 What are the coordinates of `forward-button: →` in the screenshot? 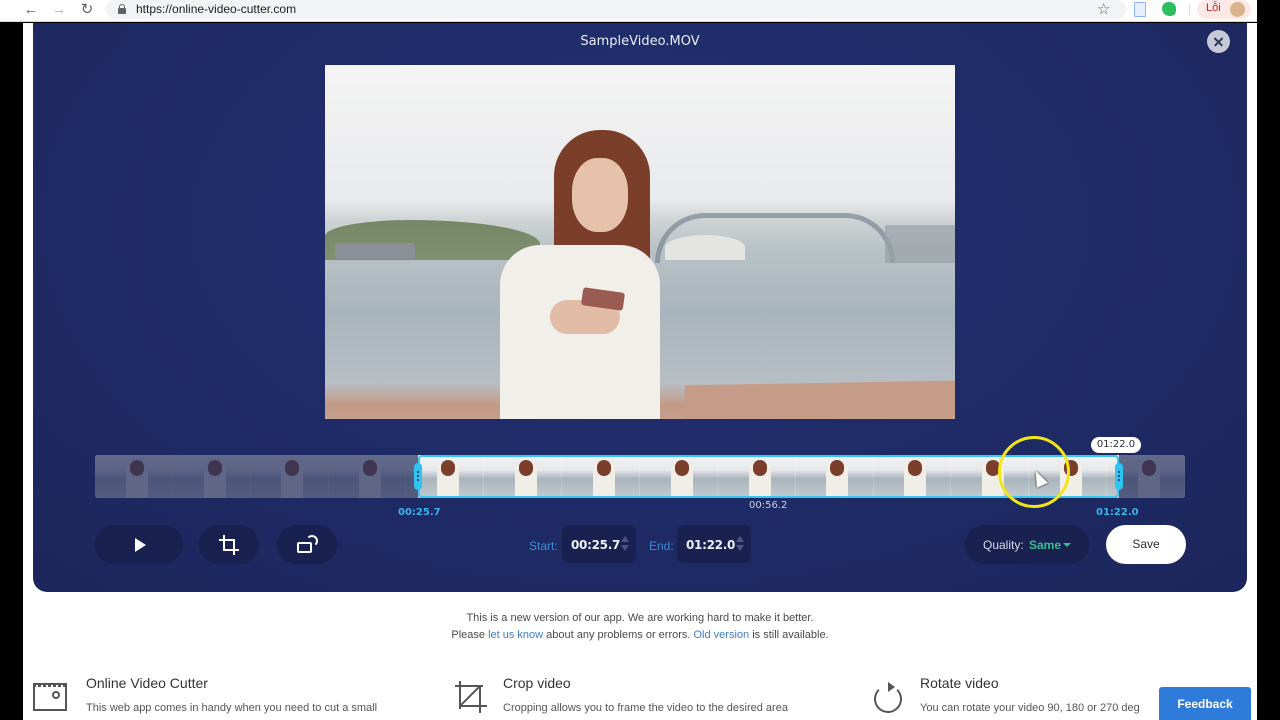 It's located at (59, 10).